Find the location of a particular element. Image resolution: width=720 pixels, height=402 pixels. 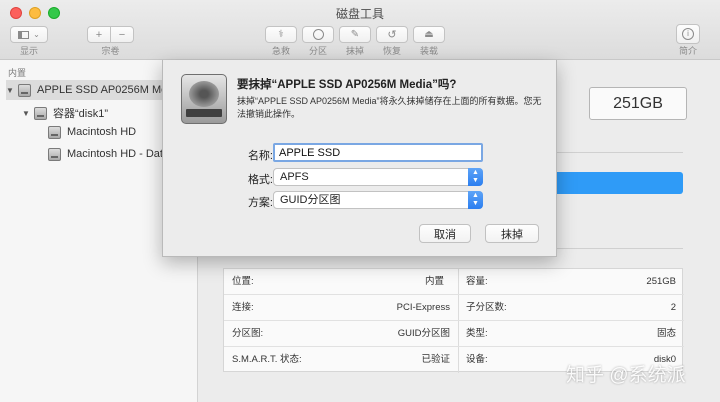

sidebar-toggle-icon is located at coordinates (24, 34).